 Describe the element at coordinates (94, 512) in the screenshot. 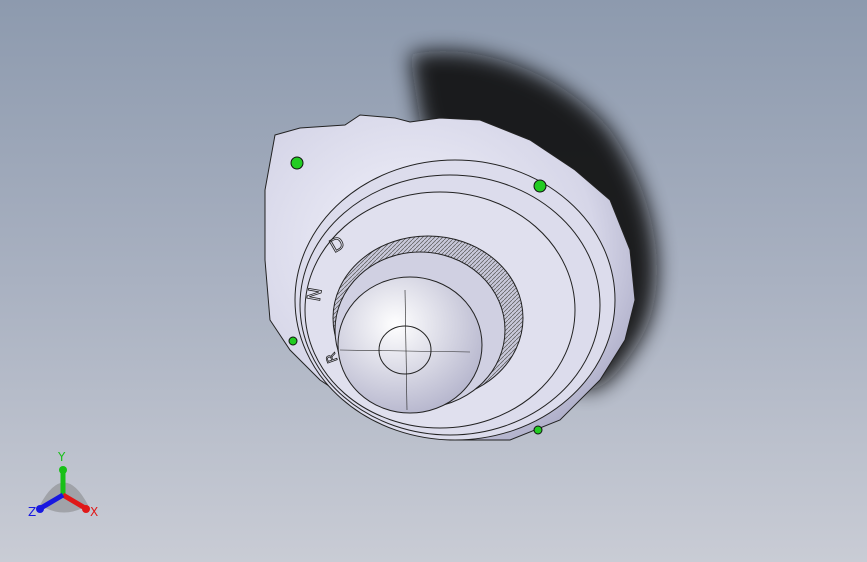

I see `x-axis-label: X` at that location.